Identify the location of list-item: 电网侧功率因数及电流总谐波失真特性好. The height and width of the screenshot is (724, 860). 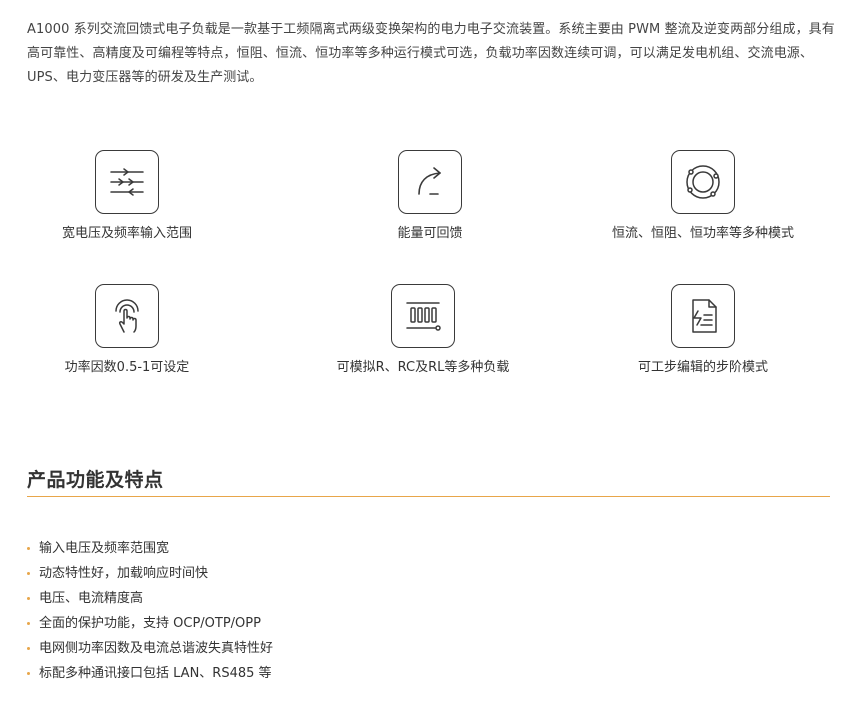
(150, 648).